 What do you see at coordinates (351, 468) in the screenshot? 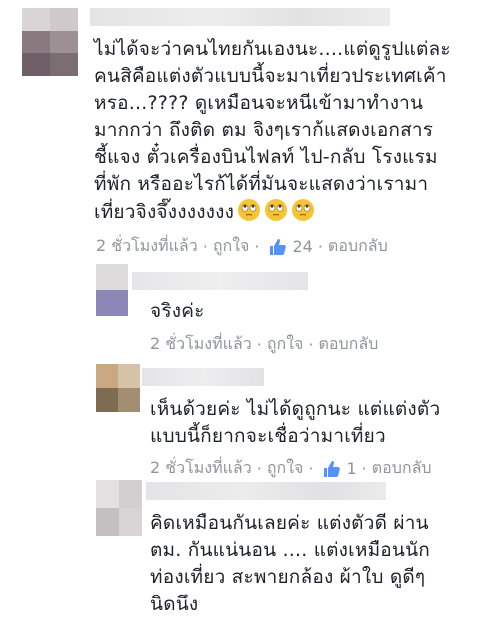
I see `like-count: 1` at bounding box center [351, 468].